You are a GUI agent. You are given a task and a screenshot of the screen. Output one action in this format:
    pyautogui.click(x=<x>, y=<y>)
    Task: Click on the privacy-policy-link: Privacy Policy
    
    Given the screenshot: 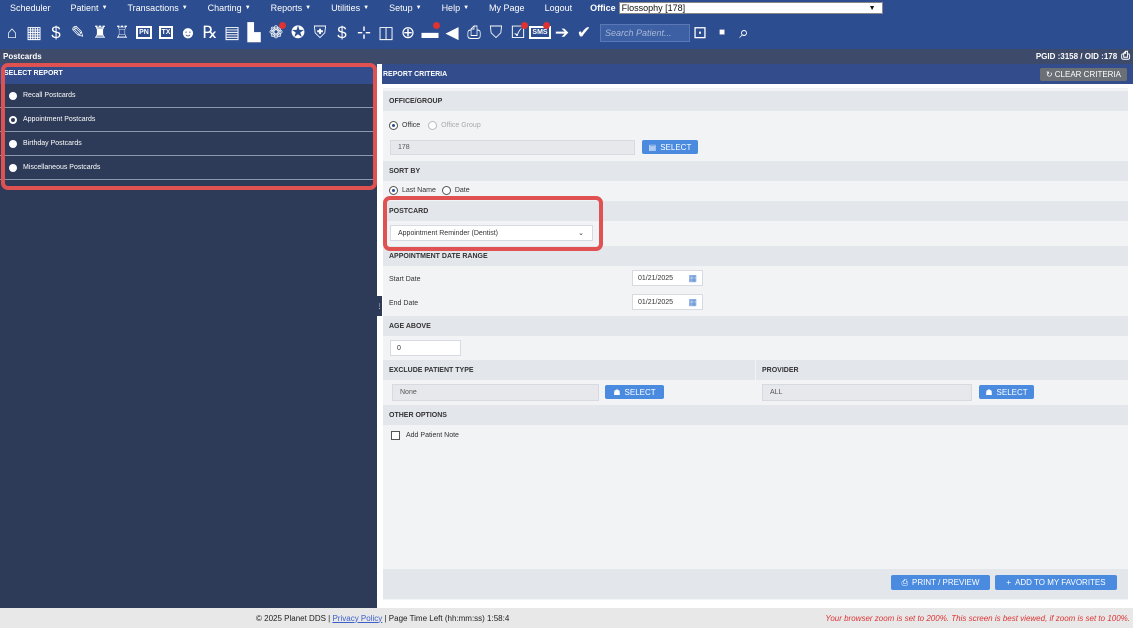 What is the action you would take?
    pyautogui.click(x=357, y=618)
    